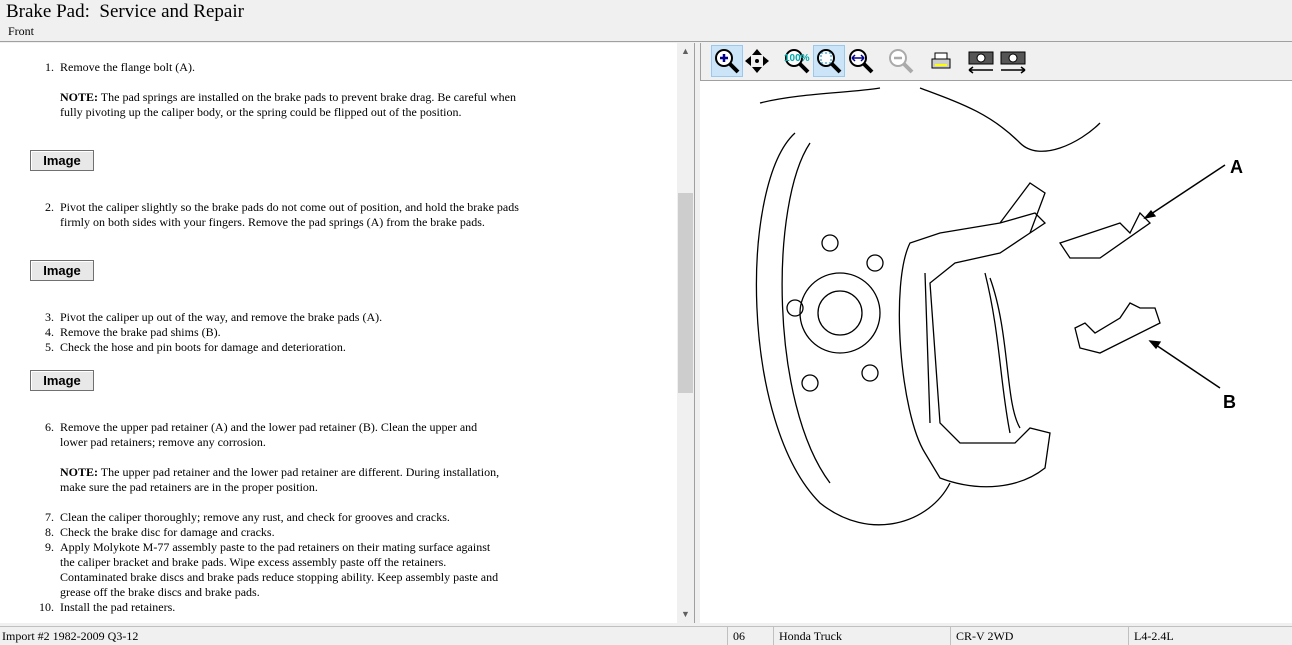 This screenshot has height=645, width=1292. I want to click on previous-image-icon, so click(981, 61).